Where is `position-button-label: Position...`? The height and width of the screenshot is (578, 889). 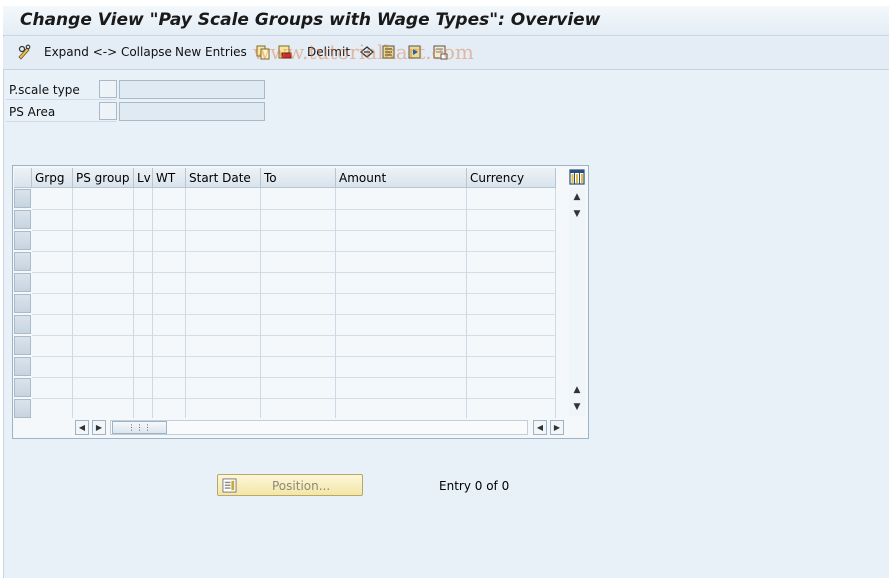 position-button-label: Position... is located at coordinates (301, 486).